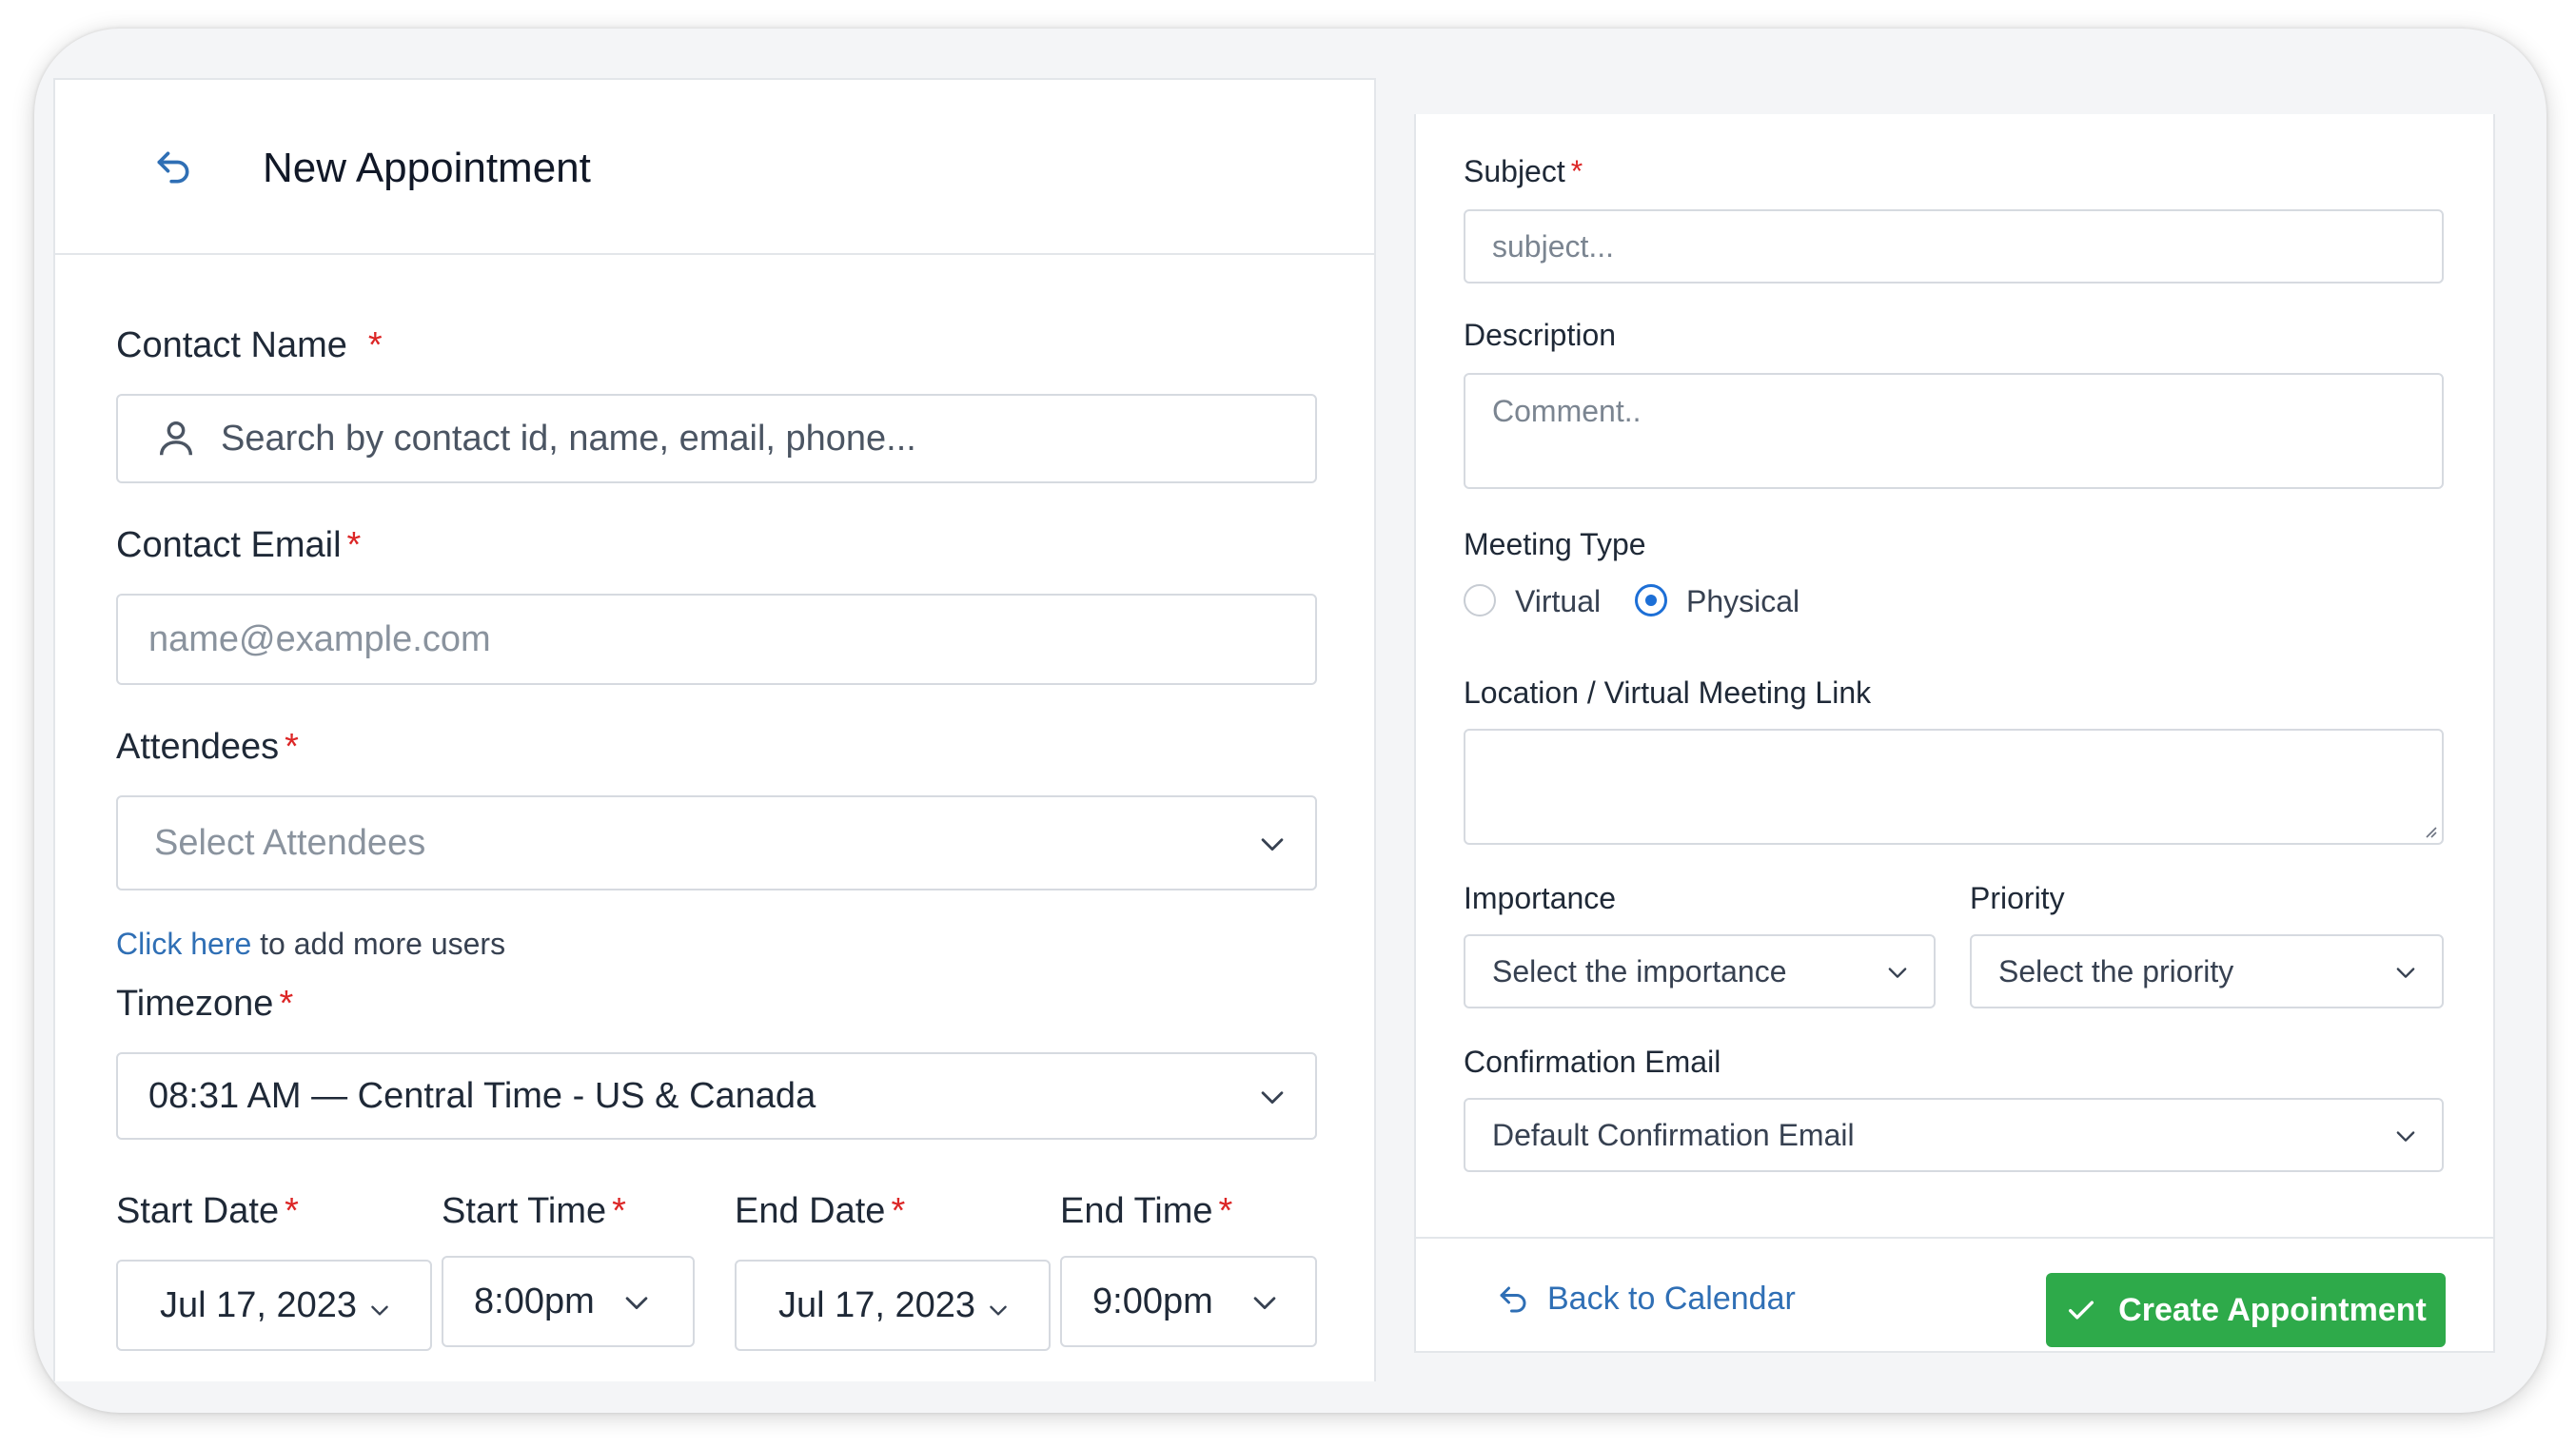  What do you see at coordinates (714, 167) in the screenshot?
I see `panel-header: New Appointment` at bounding box center [714, 167].